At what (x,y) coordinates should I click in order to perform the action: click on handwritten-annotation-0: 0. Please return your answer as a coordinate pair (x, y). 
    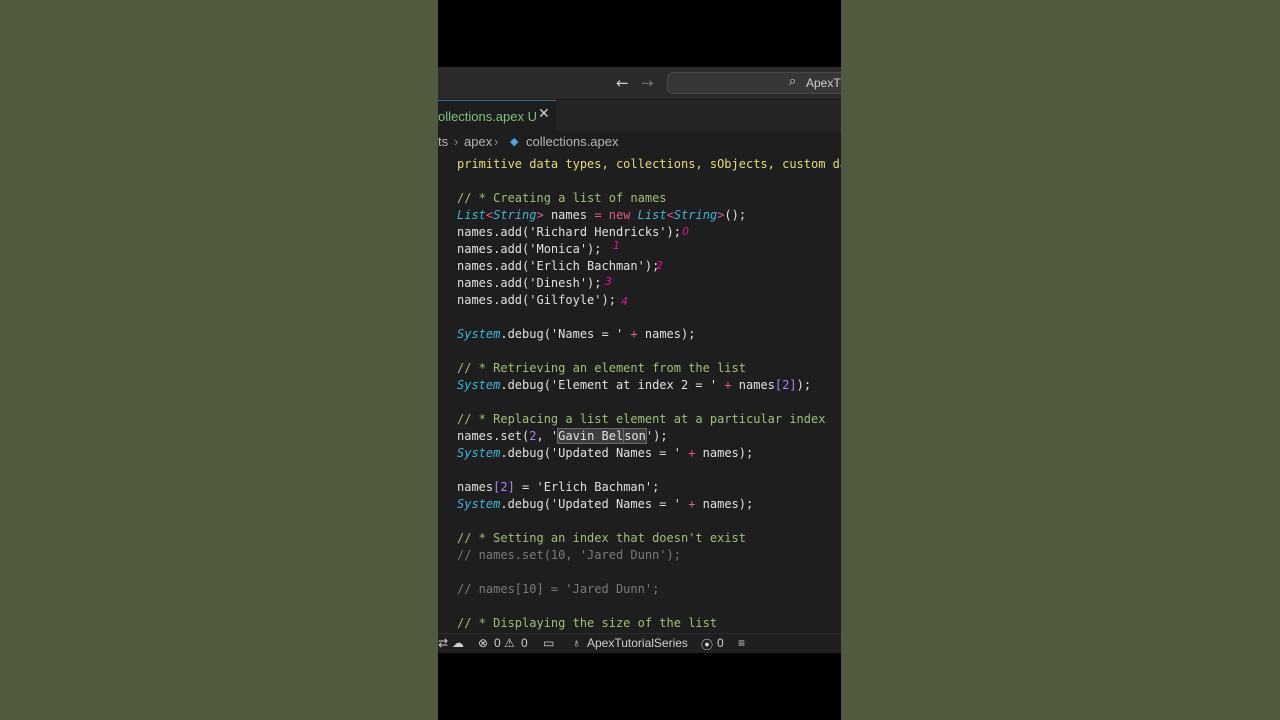
    Looking at the image, I should click on (685, 231).